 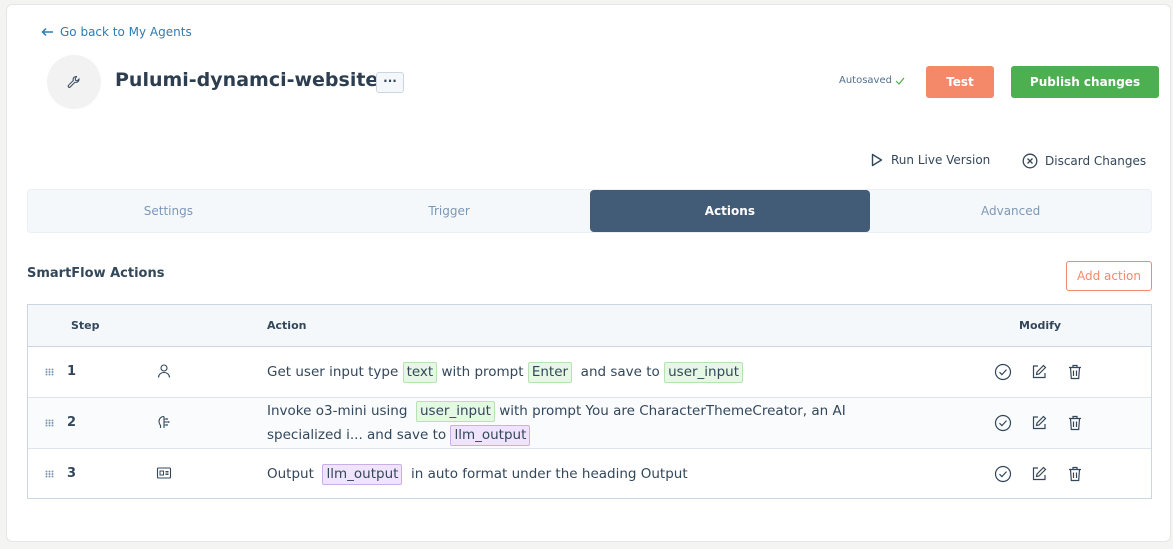 I want to click on tab-actions: Actions, so click(x=730, y=211).